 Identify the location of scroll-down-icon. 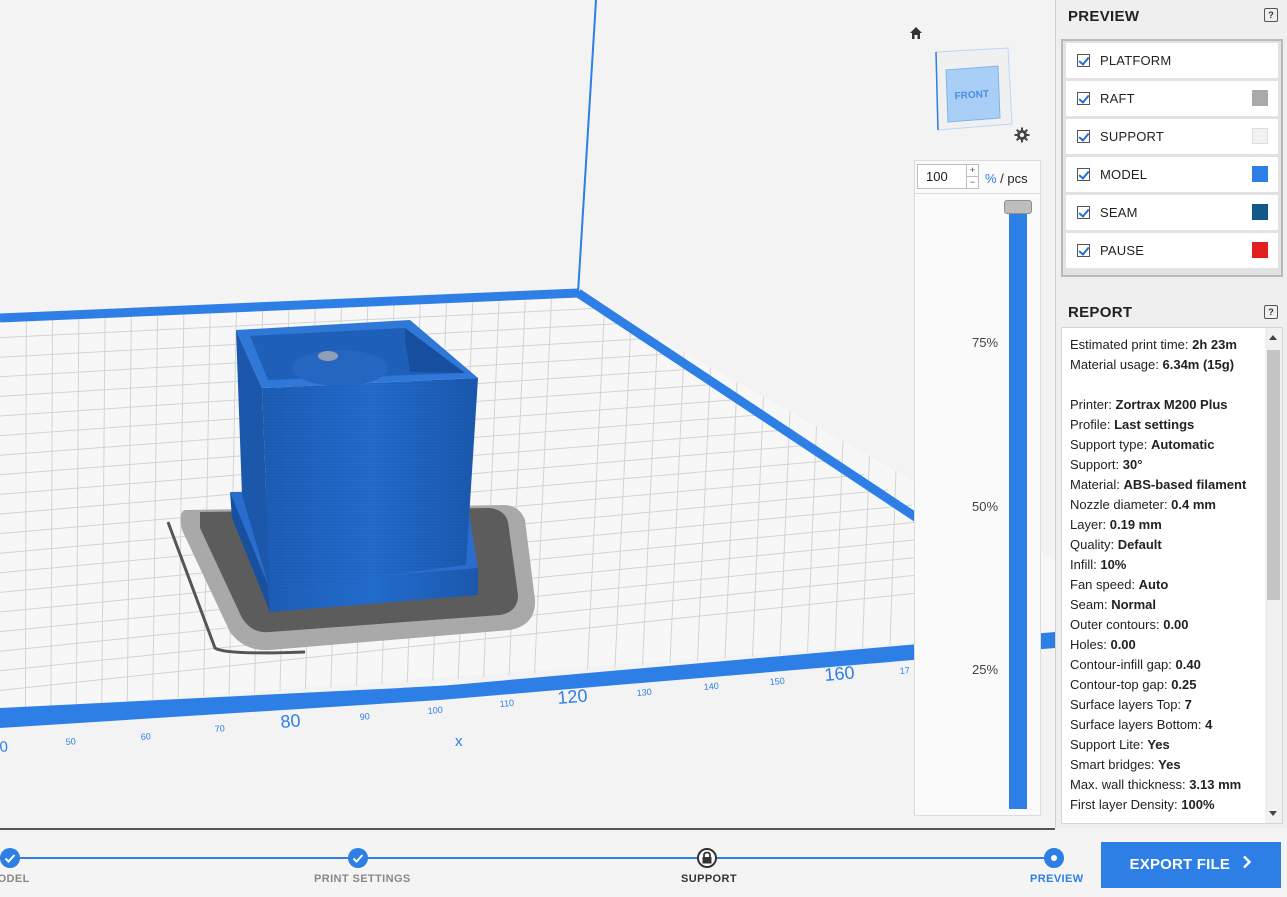
(1273, 813).